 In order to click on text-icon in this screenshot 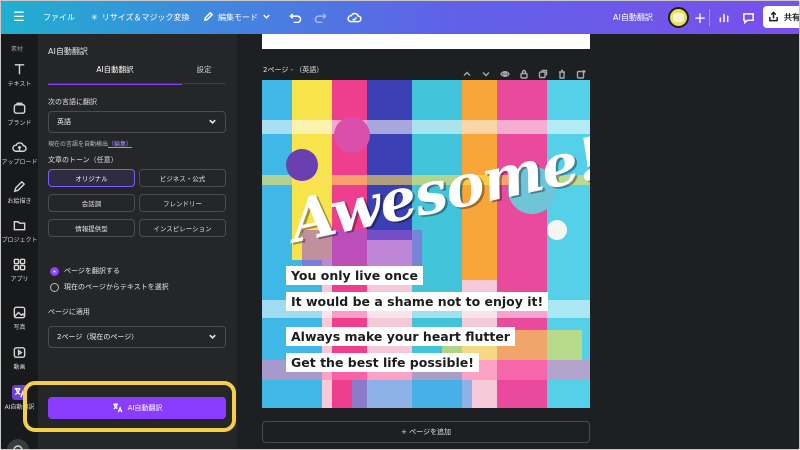, I will do `click(19, 69)`.